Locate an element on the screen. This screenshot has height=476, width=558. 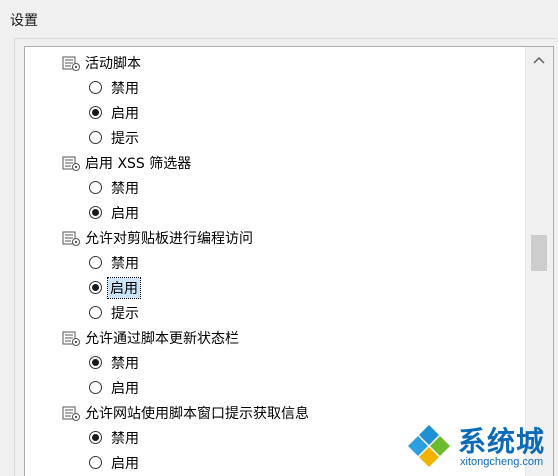
scrollbar-thumb is located at coordinates (539, 253).